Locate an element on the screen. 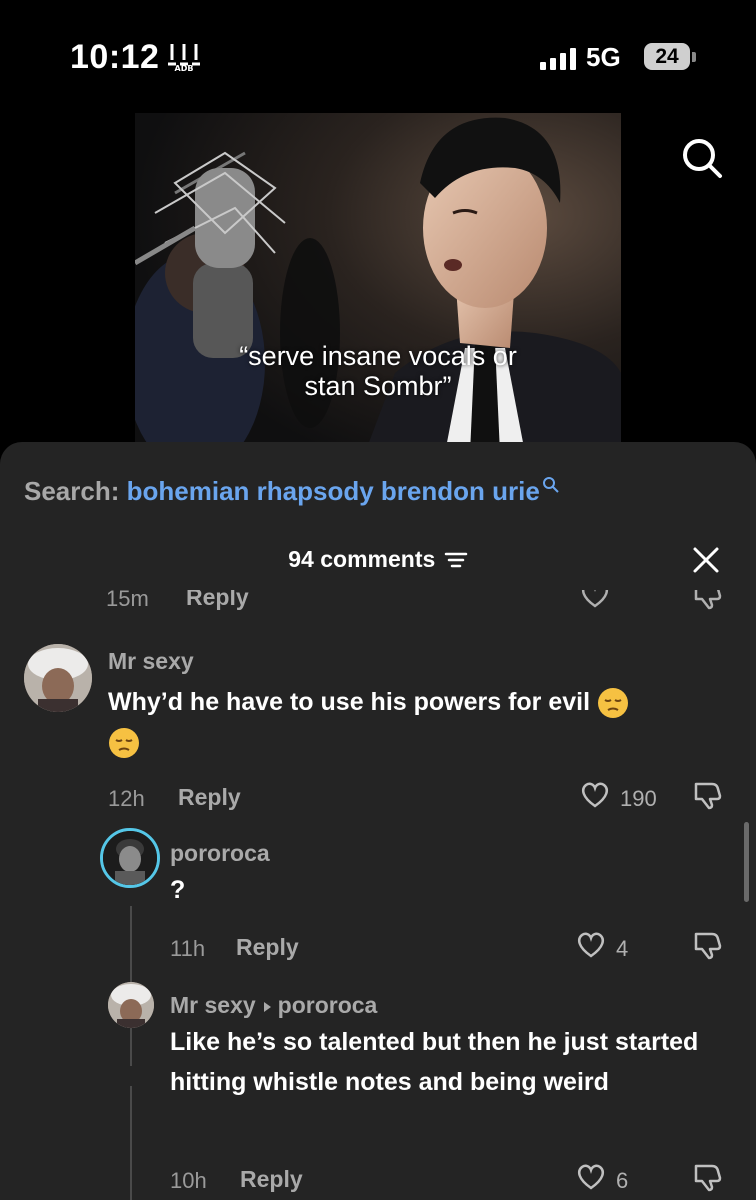  battery-icon: 24 is located at coordinates (667, 56).